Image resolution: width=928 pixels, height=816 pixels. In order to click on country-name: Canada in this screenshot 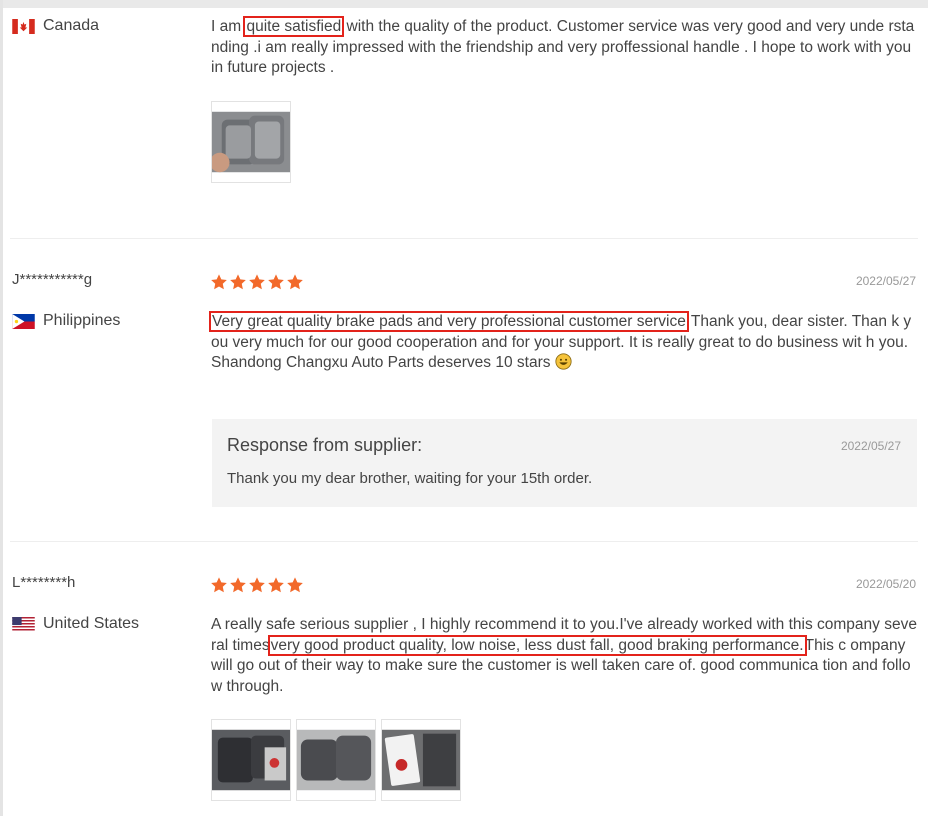, I will do `click(71, 25)`.